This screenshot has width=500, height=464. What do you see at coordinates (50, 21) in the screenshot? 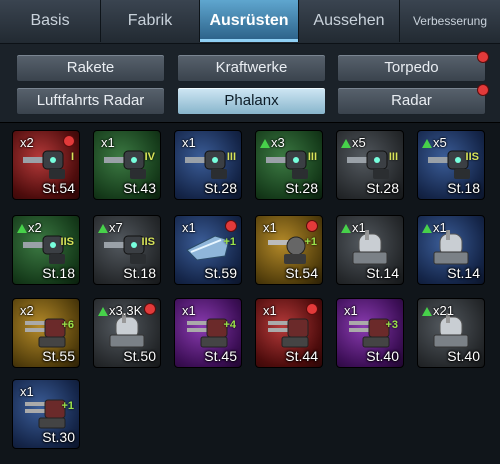
I see `tab-basis: Basis` at bounding box center [50, 21].